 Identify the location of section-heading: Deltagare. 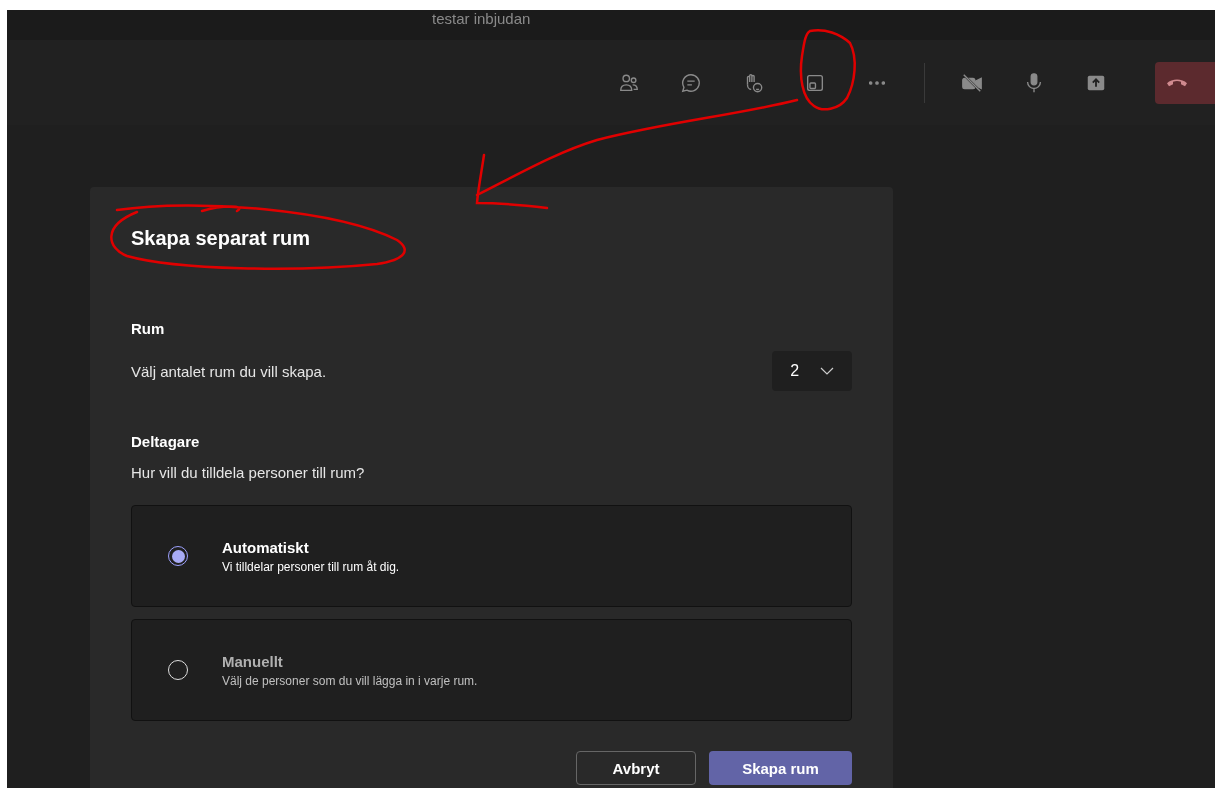
(166, 441).